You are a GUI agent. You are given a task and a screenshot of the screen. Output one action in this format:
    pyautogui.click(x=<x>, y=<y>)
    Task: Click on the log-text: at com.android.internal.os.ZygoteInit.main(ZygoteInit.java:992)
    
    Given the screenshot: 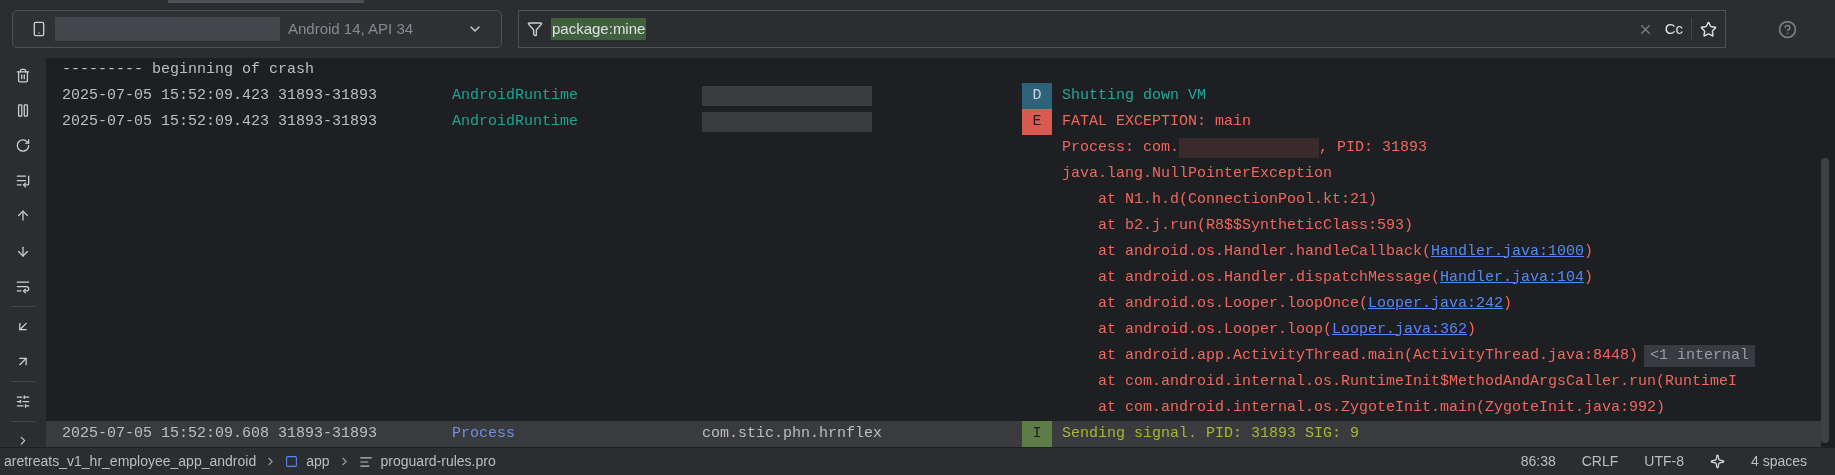 What is the action you would take?
    pyautogui.click(x=1382, y=407)
    